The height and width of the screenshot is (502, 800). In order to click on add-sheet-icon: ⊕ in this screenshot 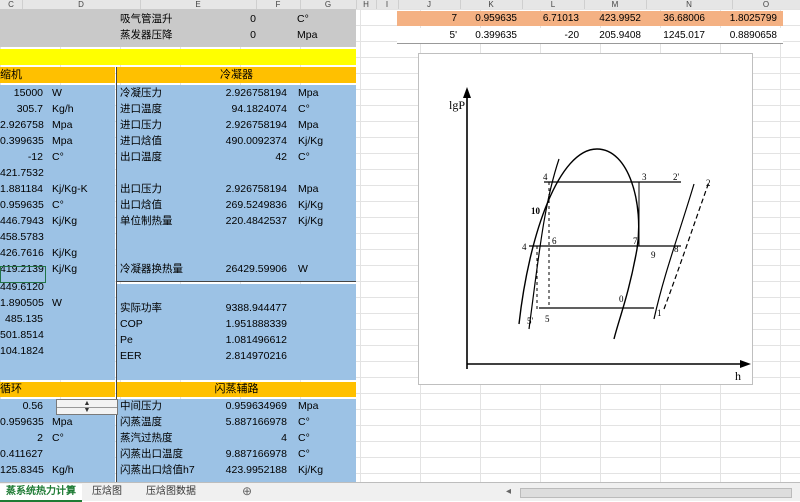, I will do `click(247, 492)`.